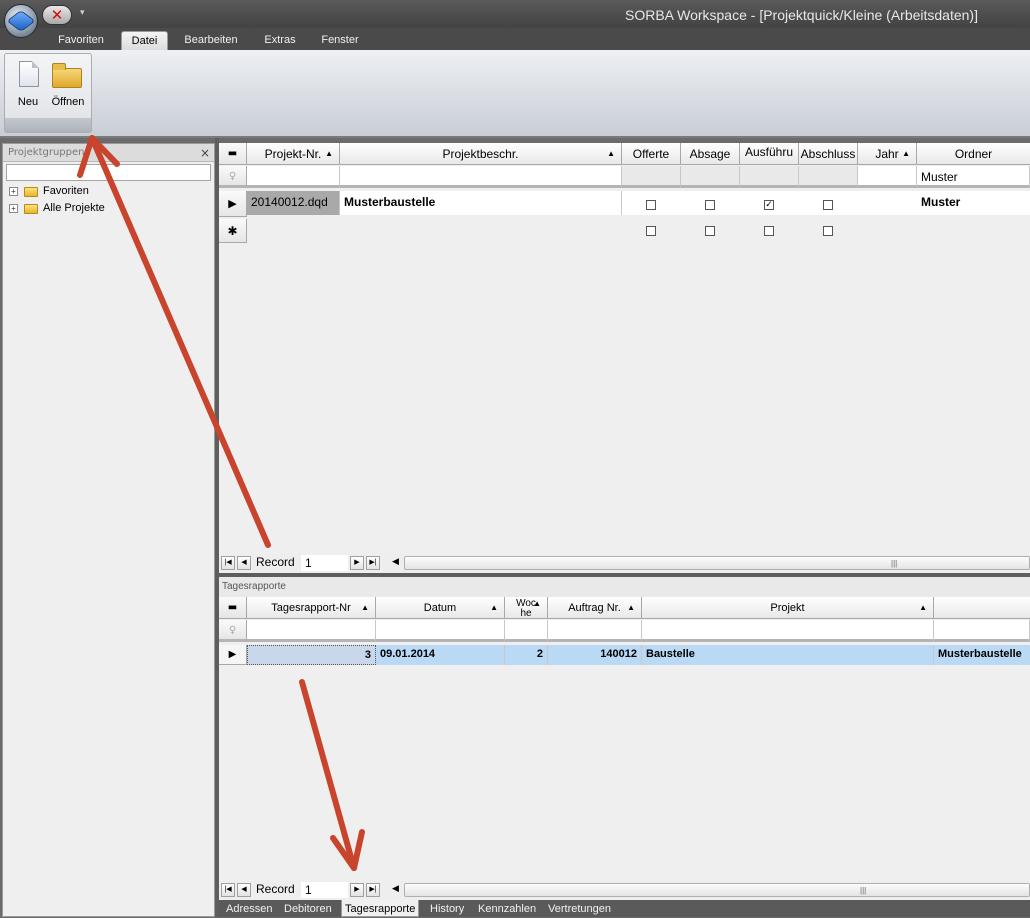  I want to click on open-button: Öffnen, so click(68, 84).